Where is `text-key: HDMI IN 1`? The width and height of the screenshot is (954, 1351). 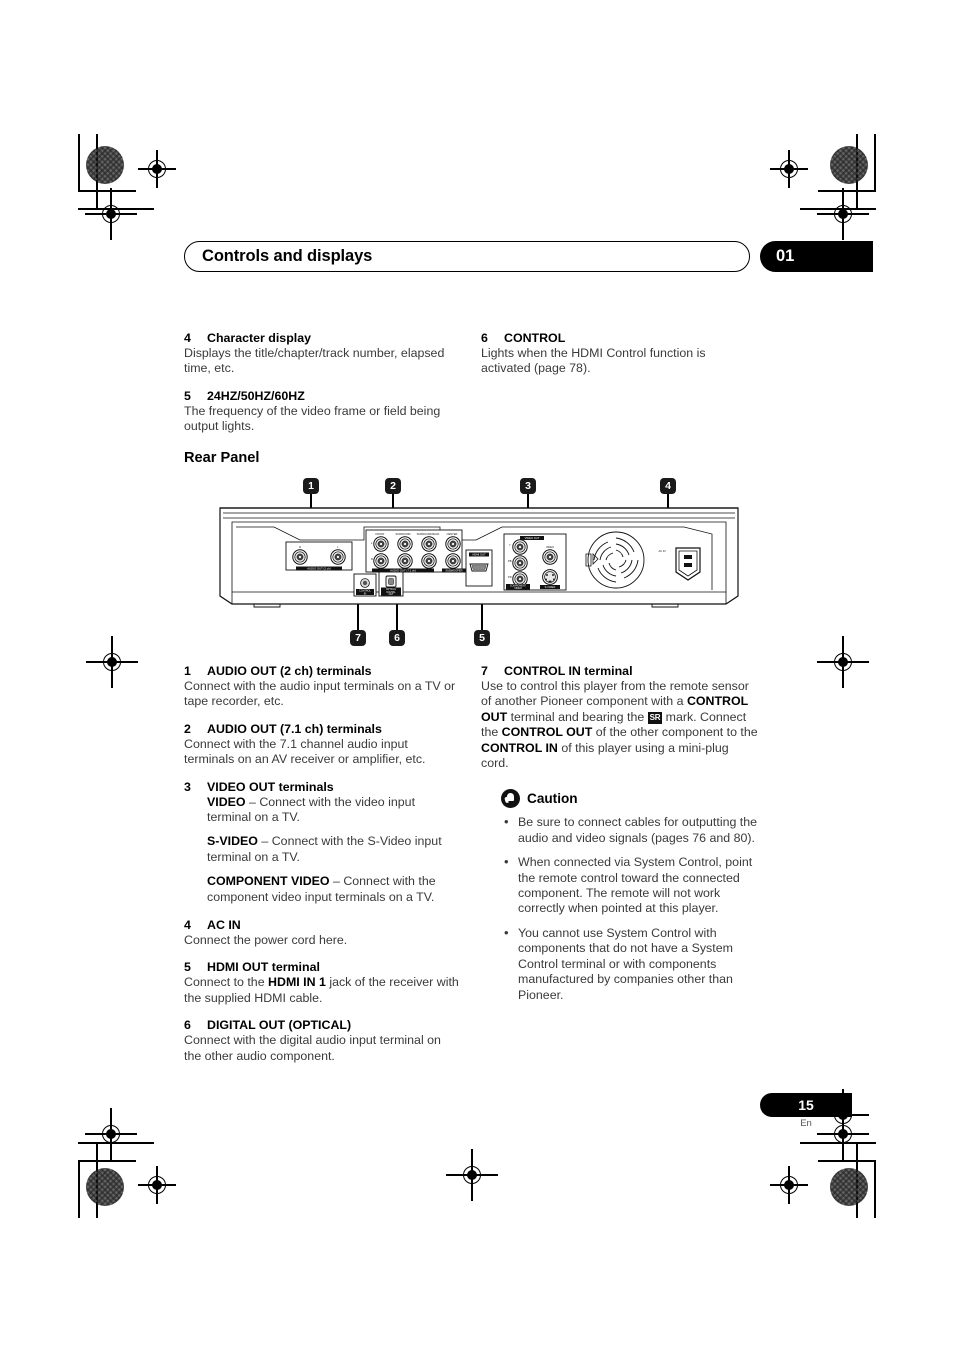
text-key: HDMI IN 1 is located at coordinates (297, 982).